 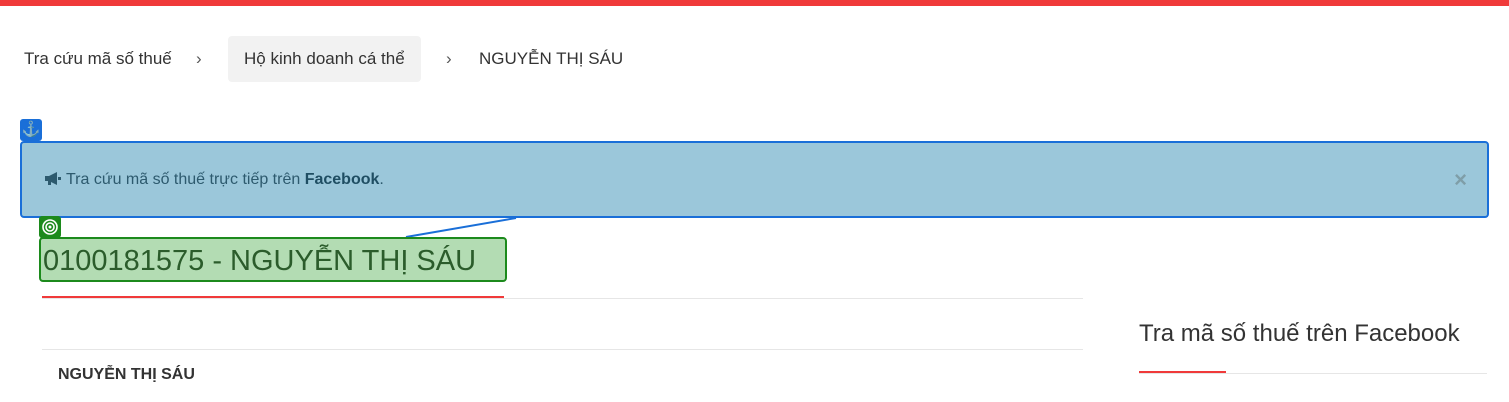 I want to click on sidebar-title: Tra mã số thuế trên Facebook, so click(x=1299, y=333).